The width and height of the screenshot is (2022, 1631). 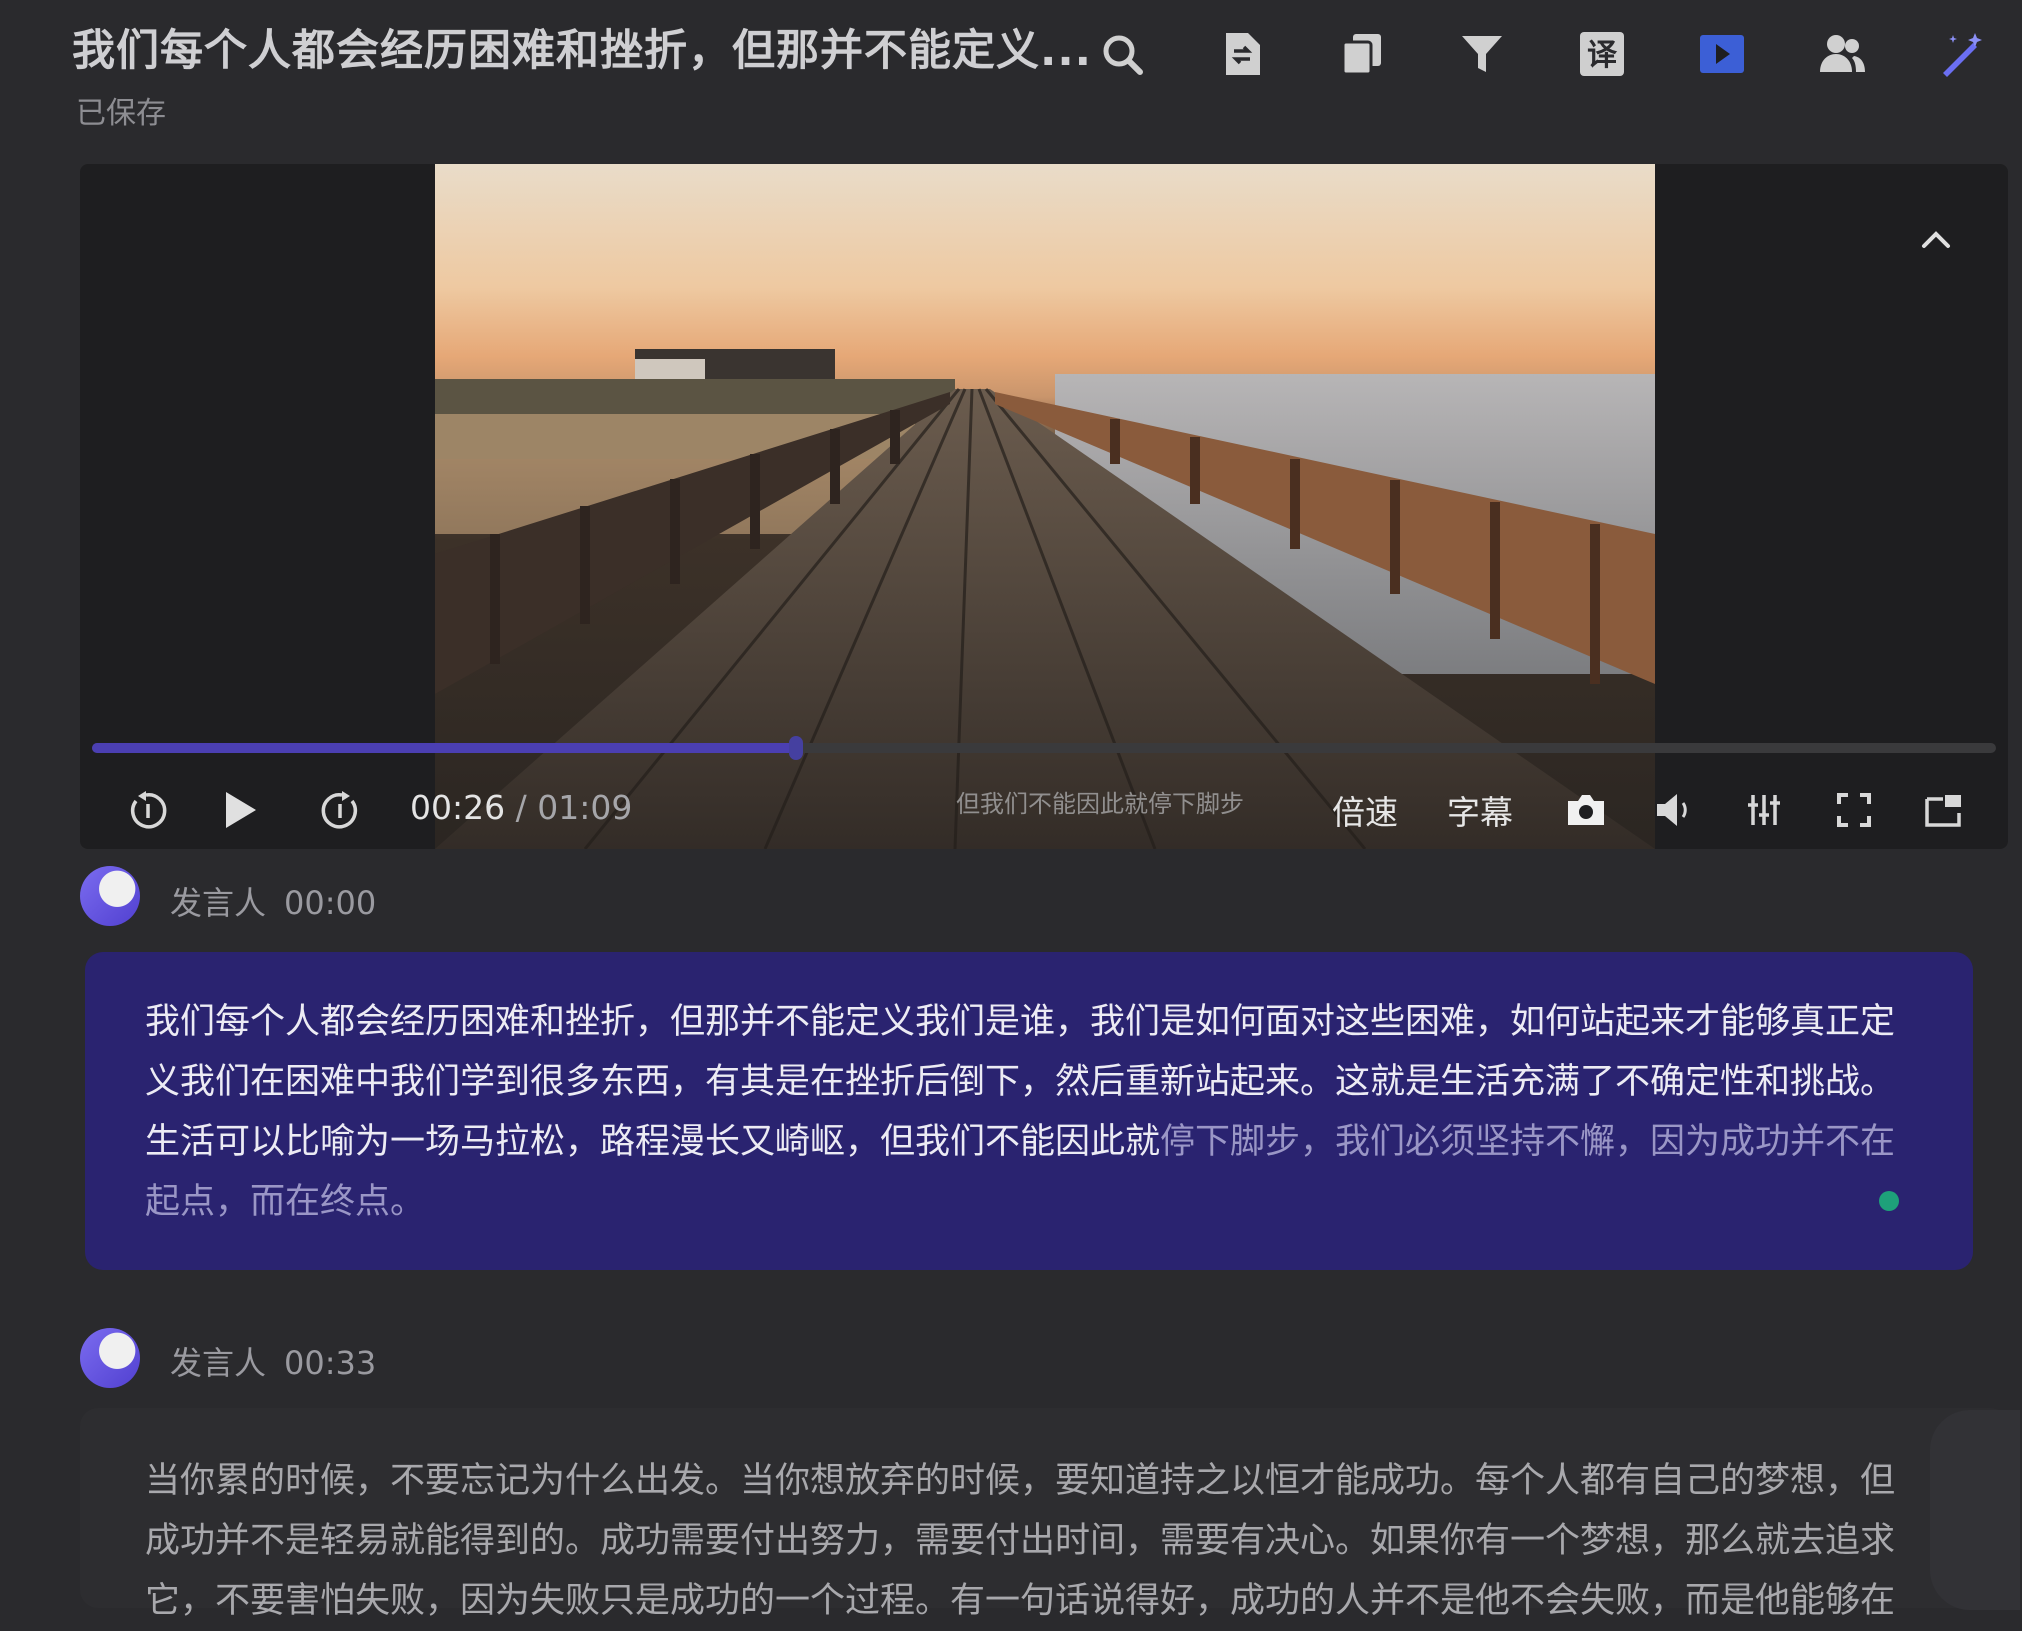 I want to click on live-status-dot, so click(x=1889, y=1201).